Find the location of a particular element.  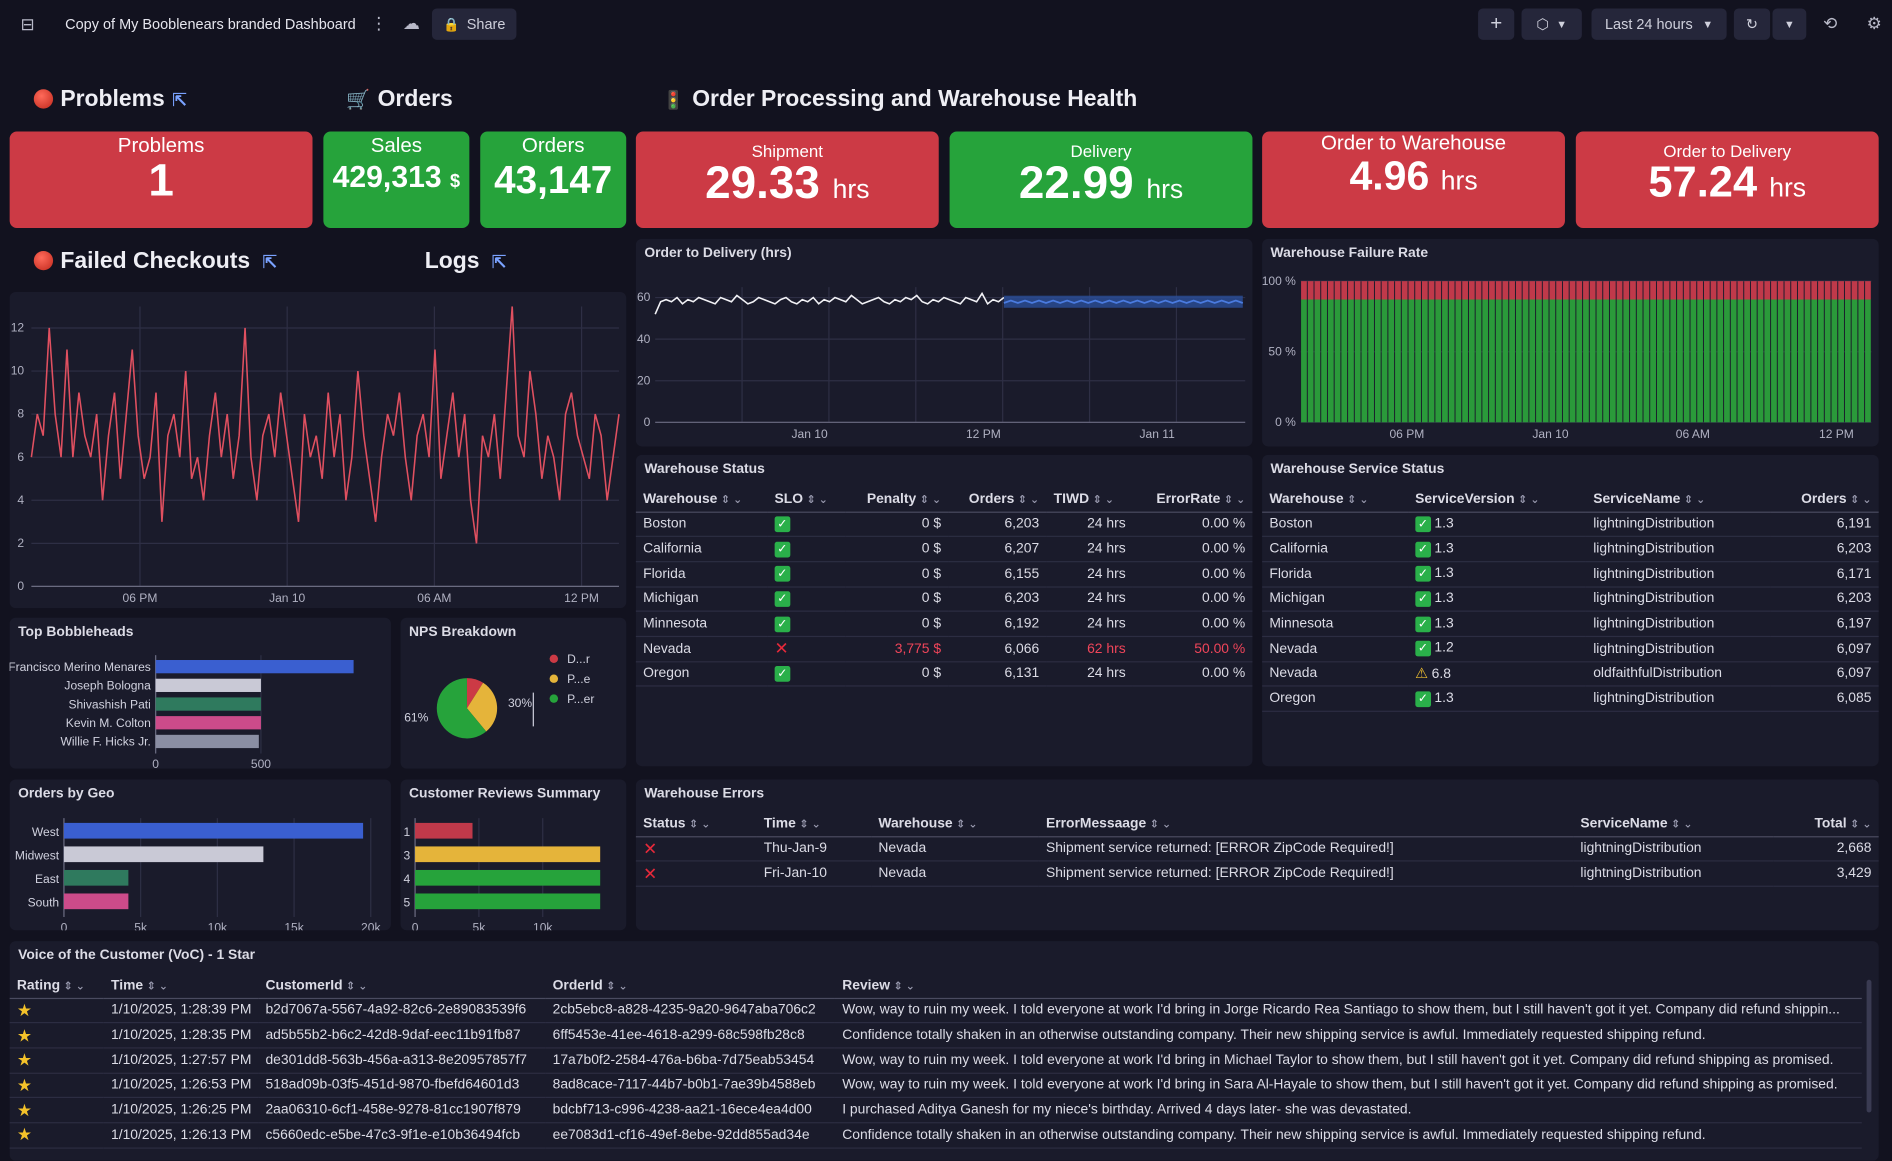

y-tick-label: 0 is located at coordinates (647, 422).